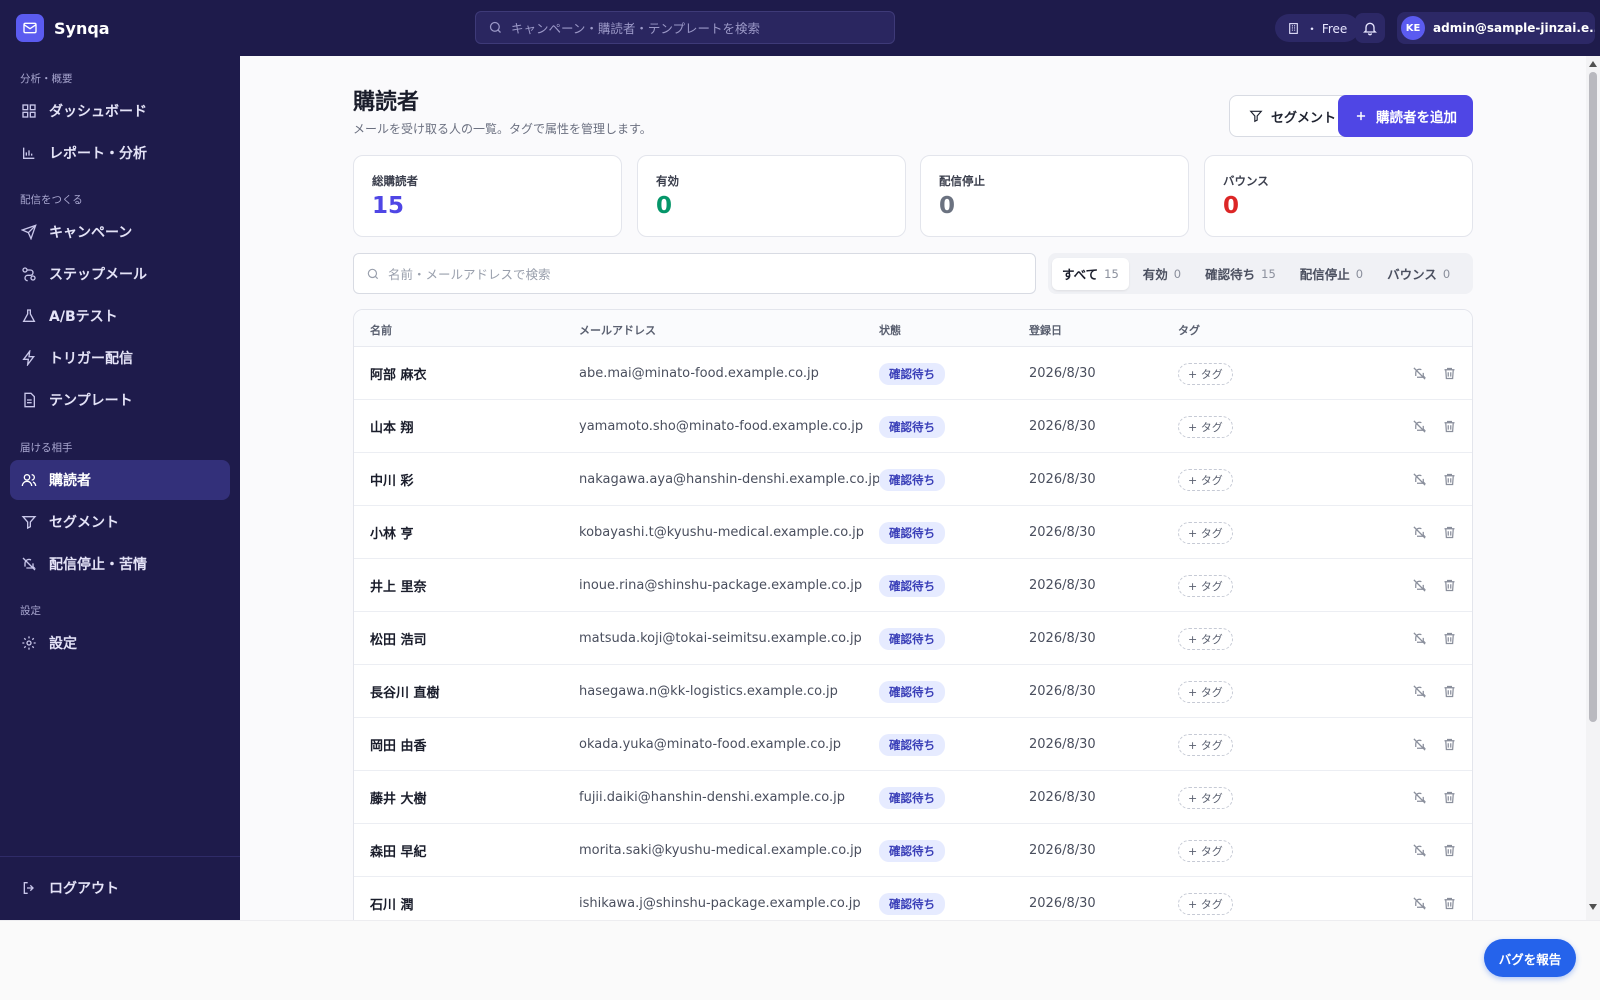 The height and width of the screenshot is (1000, 1600). I want to click on subscriber-name: 井上 里奈, so click(398, 587).